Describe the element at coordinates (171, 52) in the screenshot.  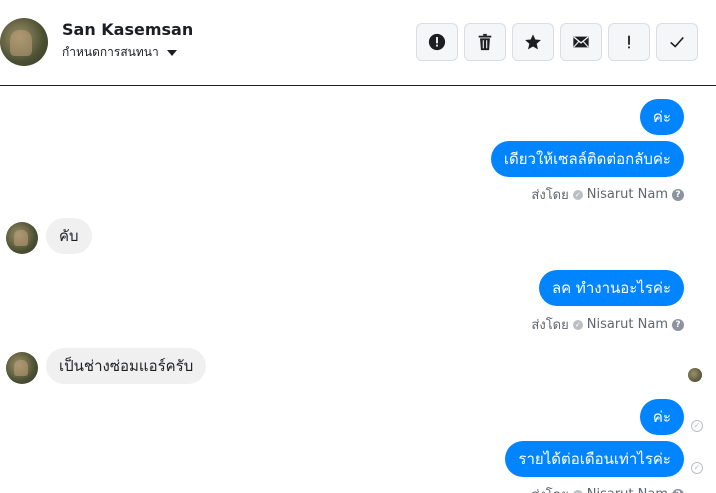
I see `caret-down-icon` at that location.